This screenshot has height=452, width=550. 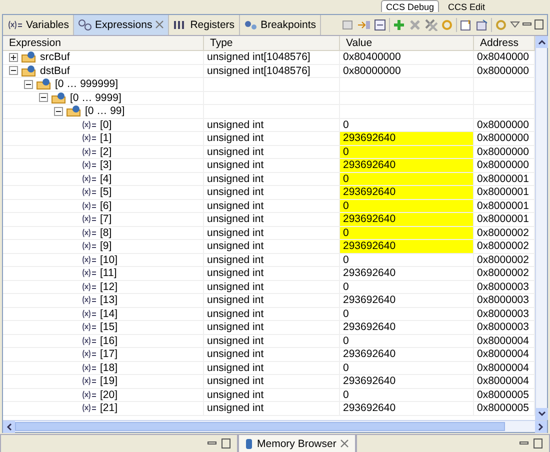 What do you see at coordinates (106, 152) in the screenshot?
I see `expression-name: [2]` at bounding box center [106, 152].